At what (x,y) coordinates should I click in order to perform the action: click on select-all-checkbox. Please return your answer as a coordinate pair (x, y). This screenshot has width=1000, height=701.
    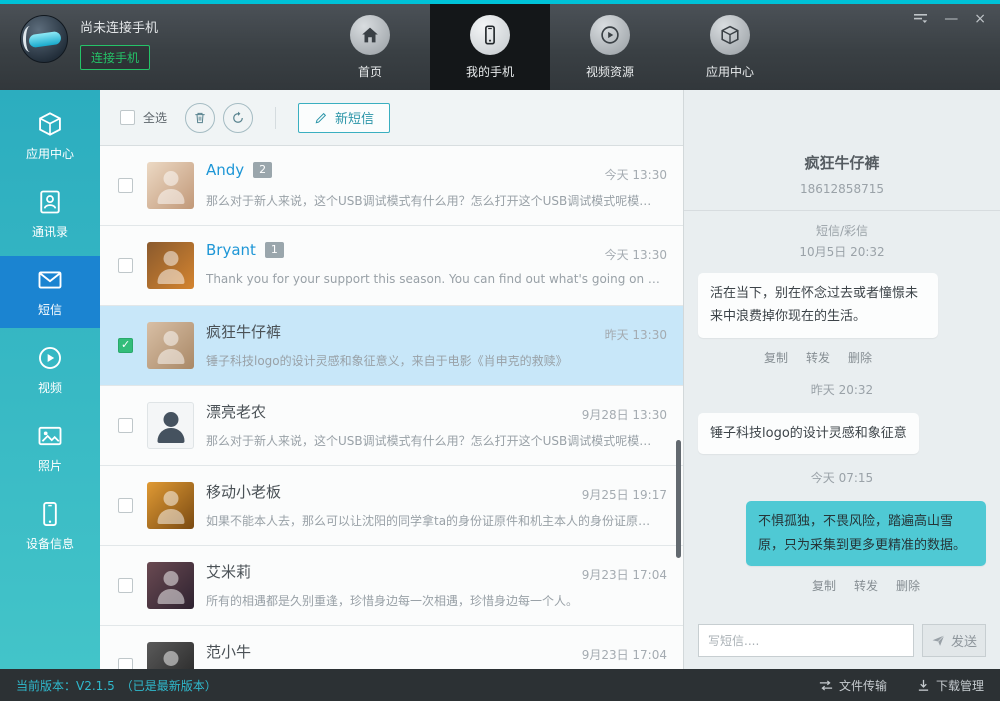
    Looking at the image, I should click on (127, 117).